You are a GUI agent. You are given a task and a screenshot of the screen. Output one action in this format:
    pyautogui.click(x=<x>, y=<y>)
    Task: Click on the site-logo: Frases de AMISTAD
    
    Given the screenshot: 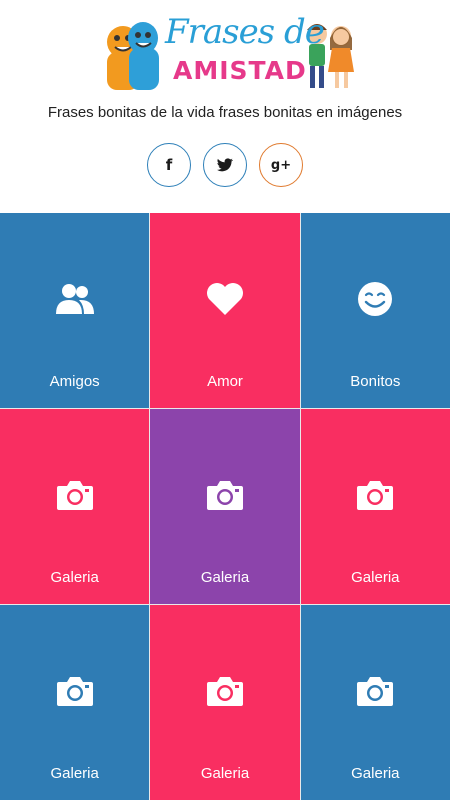 What is the action you would take?
    pyautogui.click(x=227, y=52)
    